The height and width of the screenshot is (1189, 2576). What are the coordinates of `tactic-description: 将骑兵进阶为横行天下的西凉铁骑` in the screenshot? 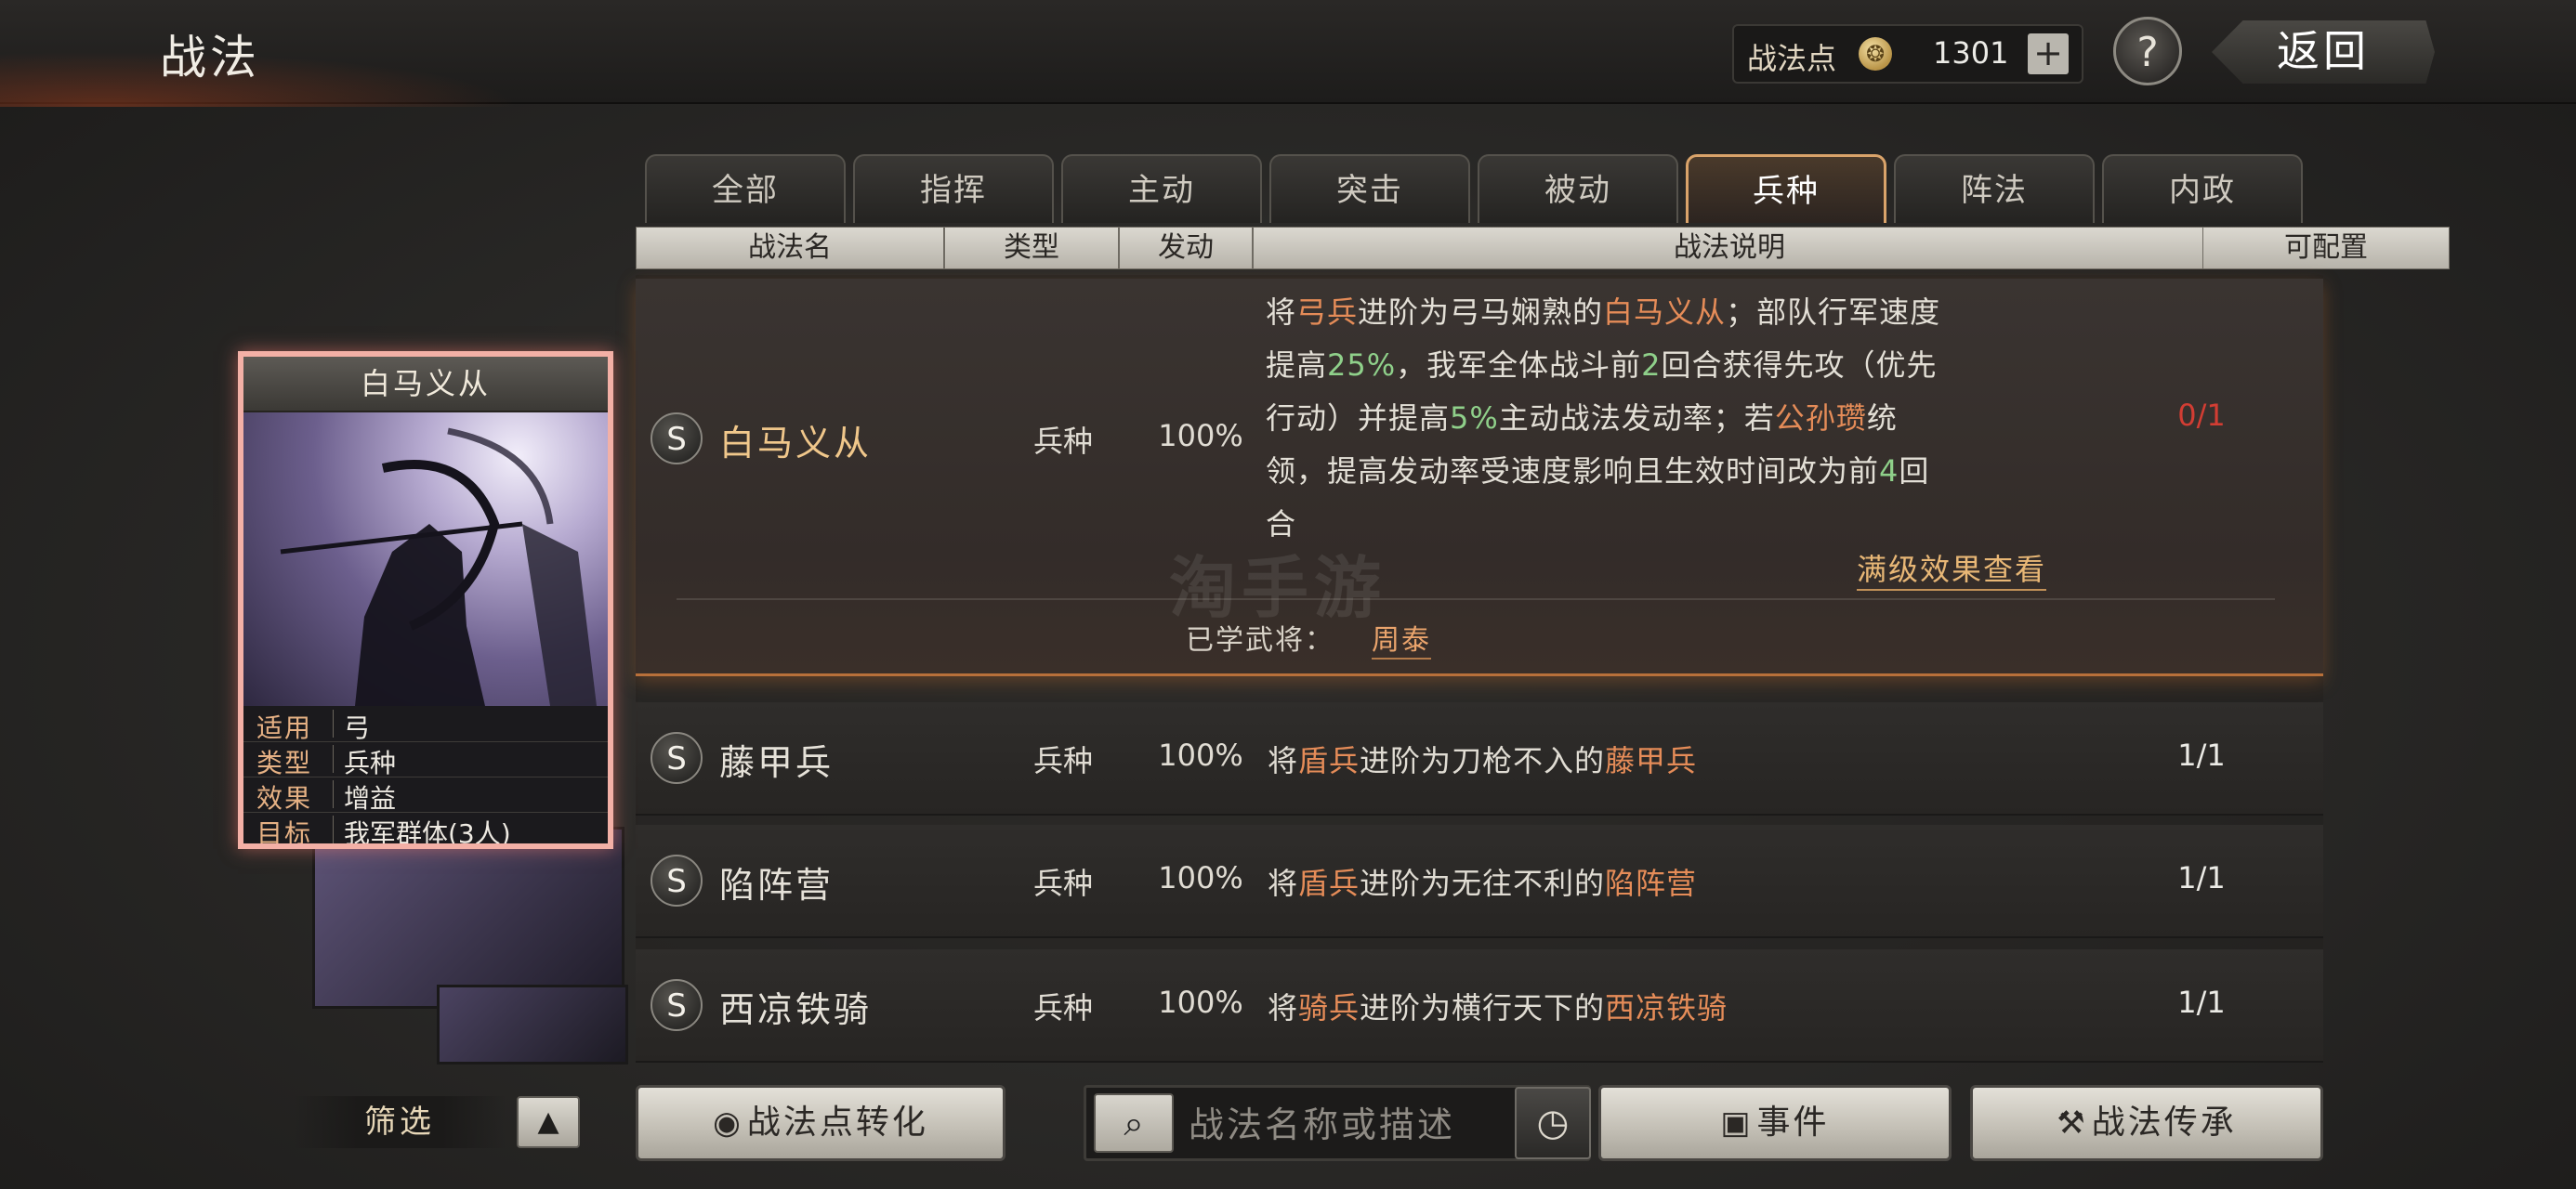 It's located at (1498, 1006).